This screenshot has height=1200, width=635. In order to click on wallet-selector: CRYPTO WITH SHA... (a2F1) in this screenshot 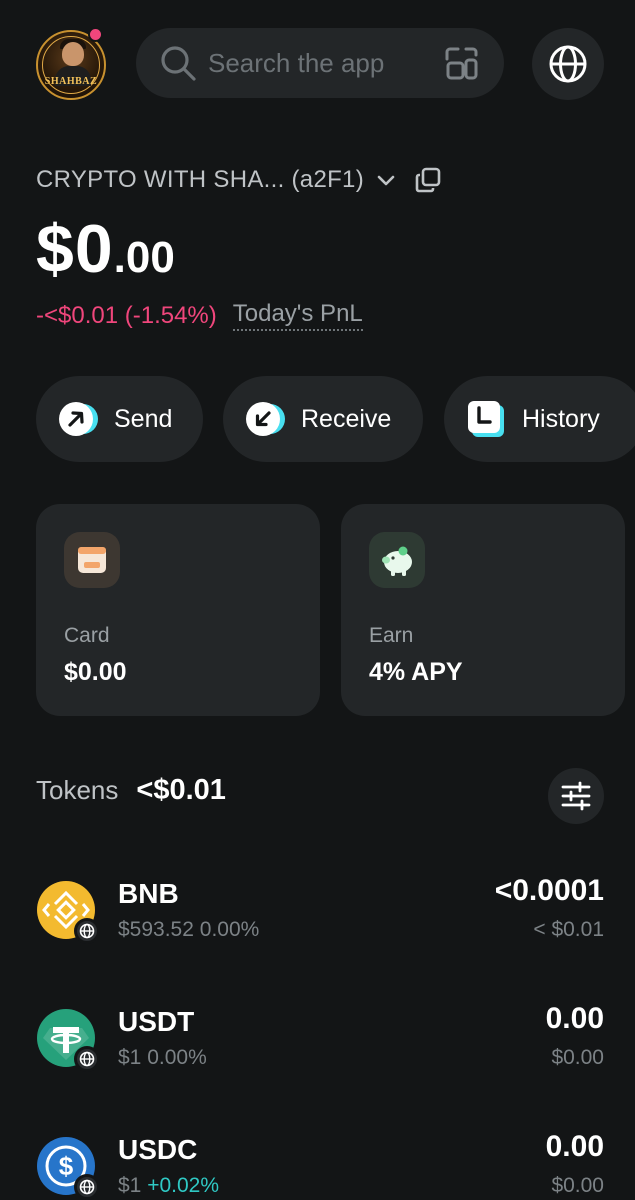, I will do `click(239, 180)`.